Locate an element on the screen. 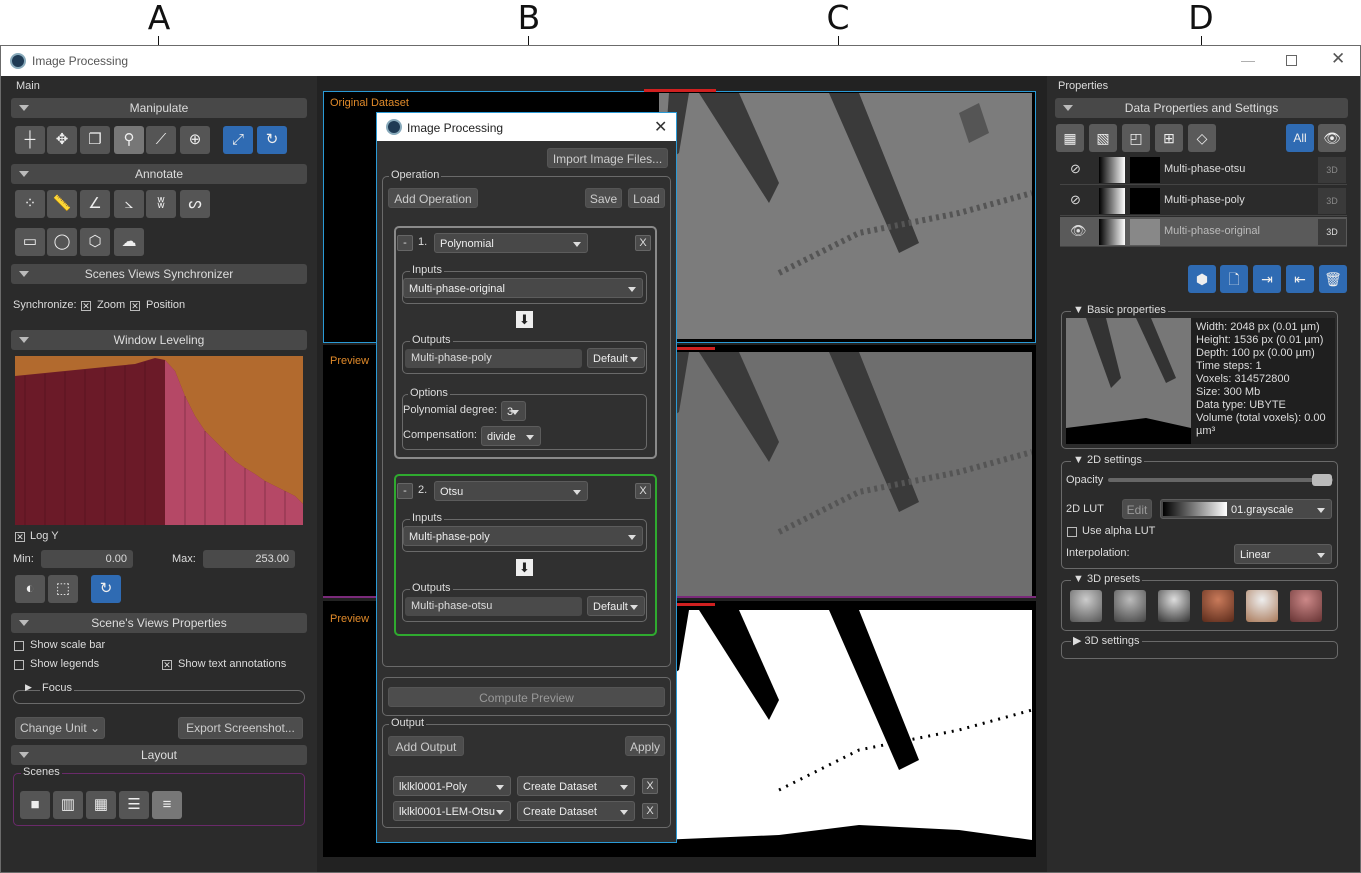  path-icon: ʬ is located at coordinates (161, 204).